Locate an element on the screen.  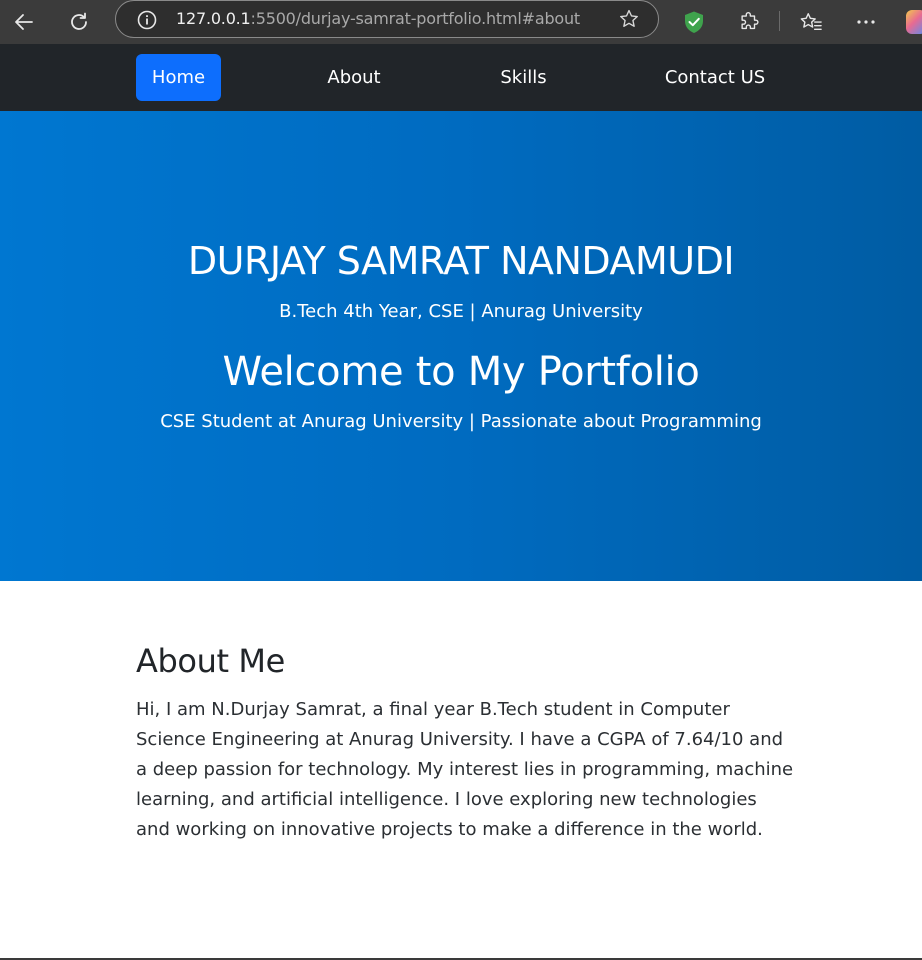
toolbar-separator is located at coordinates (779, 21).